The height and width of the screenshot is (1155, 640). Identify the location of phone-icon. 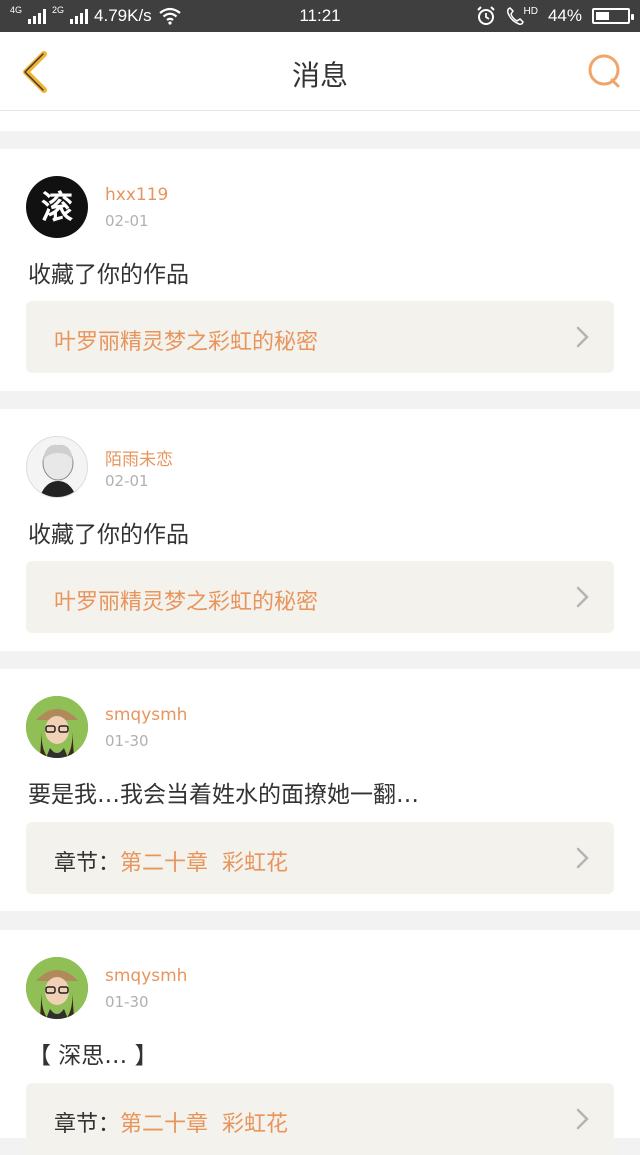
(515, 16).